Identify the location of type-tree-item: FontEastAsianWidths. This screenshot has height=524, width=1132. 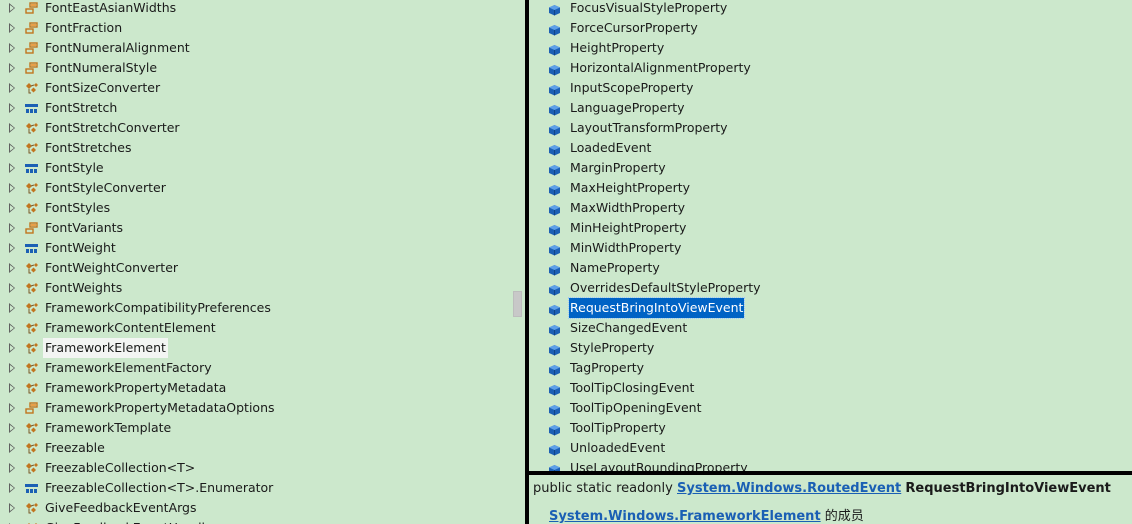
(255, 9).